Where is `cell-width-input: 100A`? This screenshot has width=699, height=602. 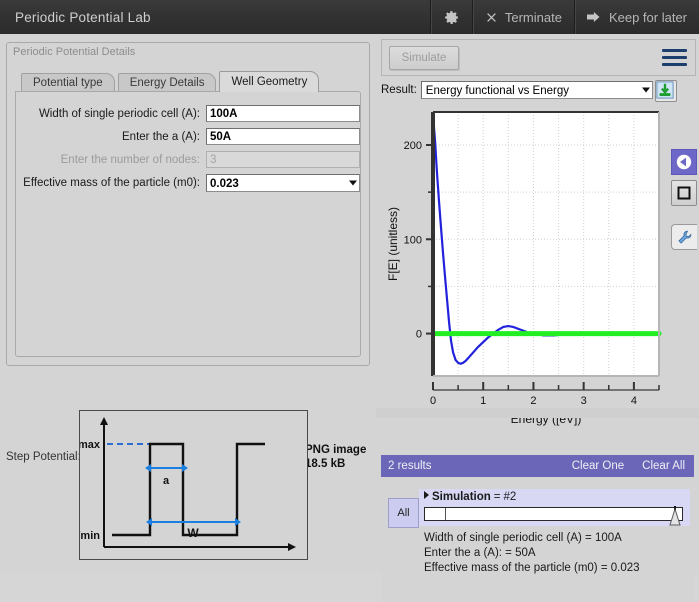
cell-width-input: 100A is located at coordinates (283, 113).